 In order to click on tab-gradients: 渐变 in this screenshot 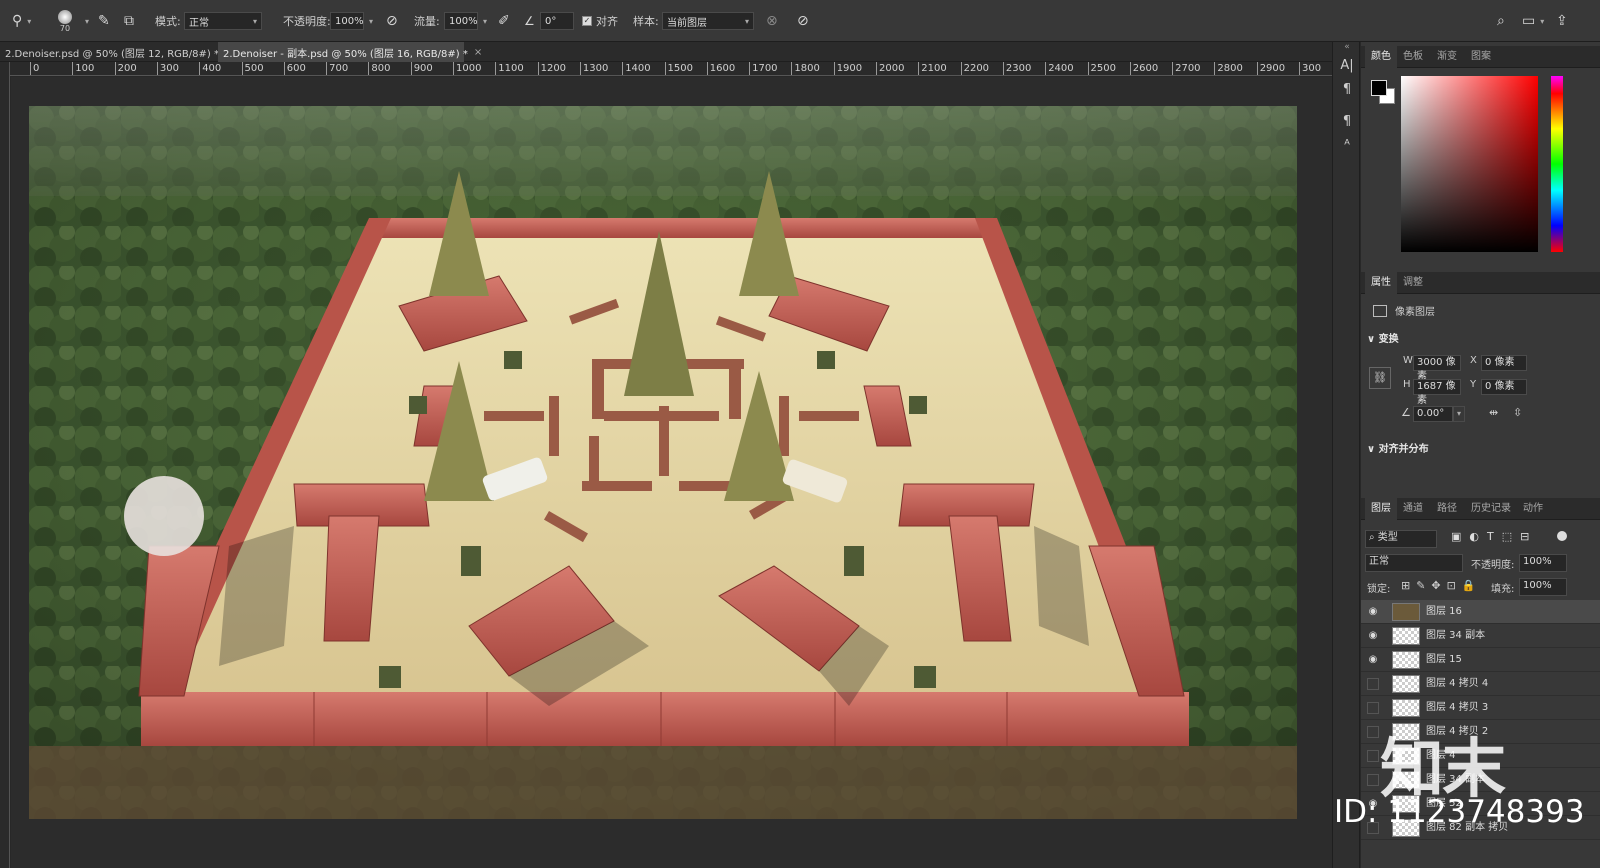, I will do `click(1447, 57)`.